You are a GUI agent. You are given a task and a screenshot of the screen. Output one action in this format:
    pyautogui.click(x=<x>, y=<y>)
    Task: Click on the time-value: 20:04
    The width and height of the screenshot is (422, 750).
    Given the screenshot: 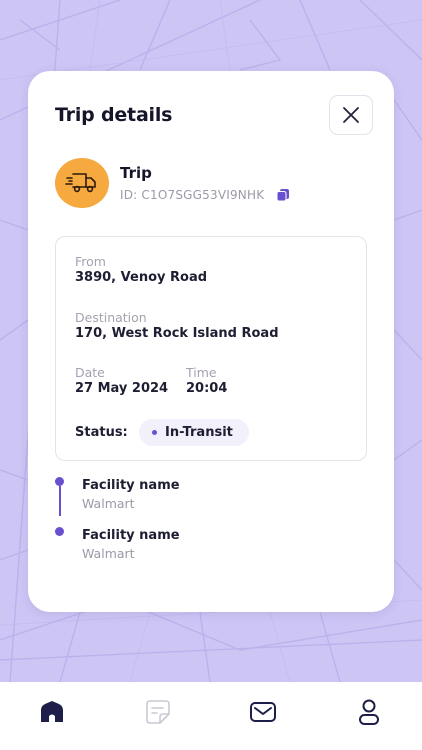 What is the action you would take?
    pyautogui.click(x=207, y=388)
    